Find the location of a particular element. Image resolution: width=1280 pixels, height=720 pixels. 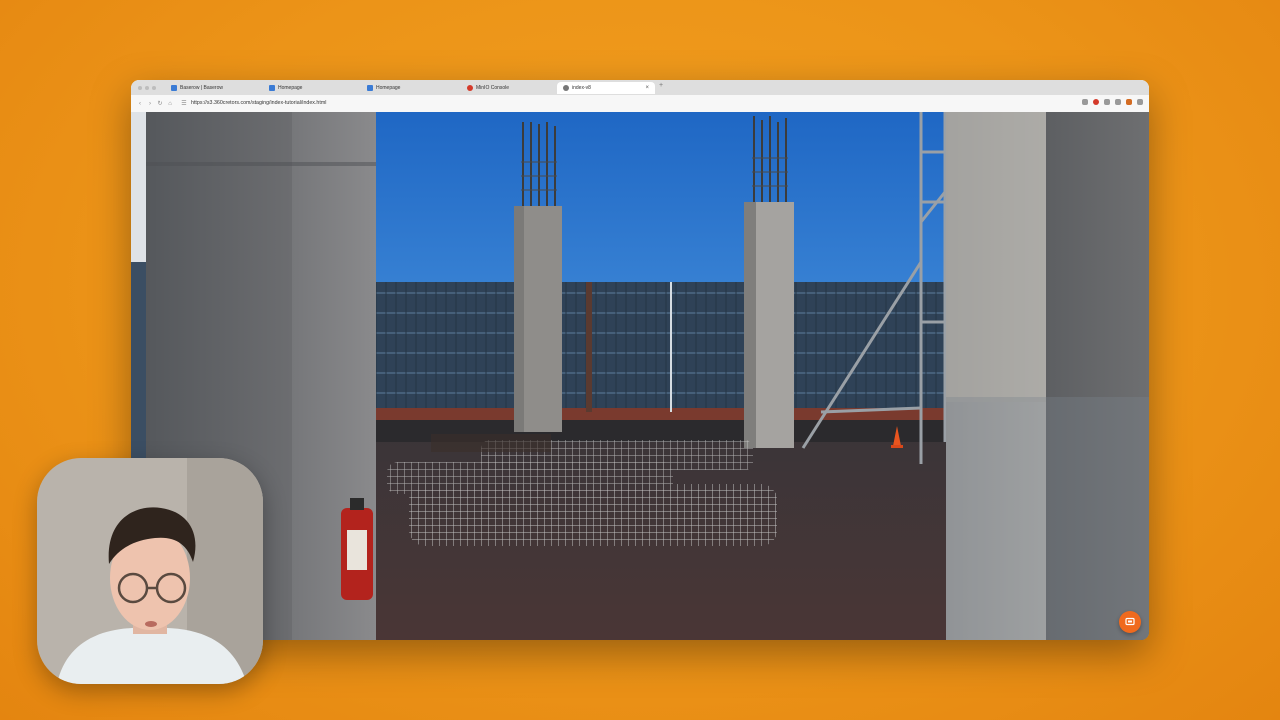

profile-icon is located at coordinates (1129, 102).